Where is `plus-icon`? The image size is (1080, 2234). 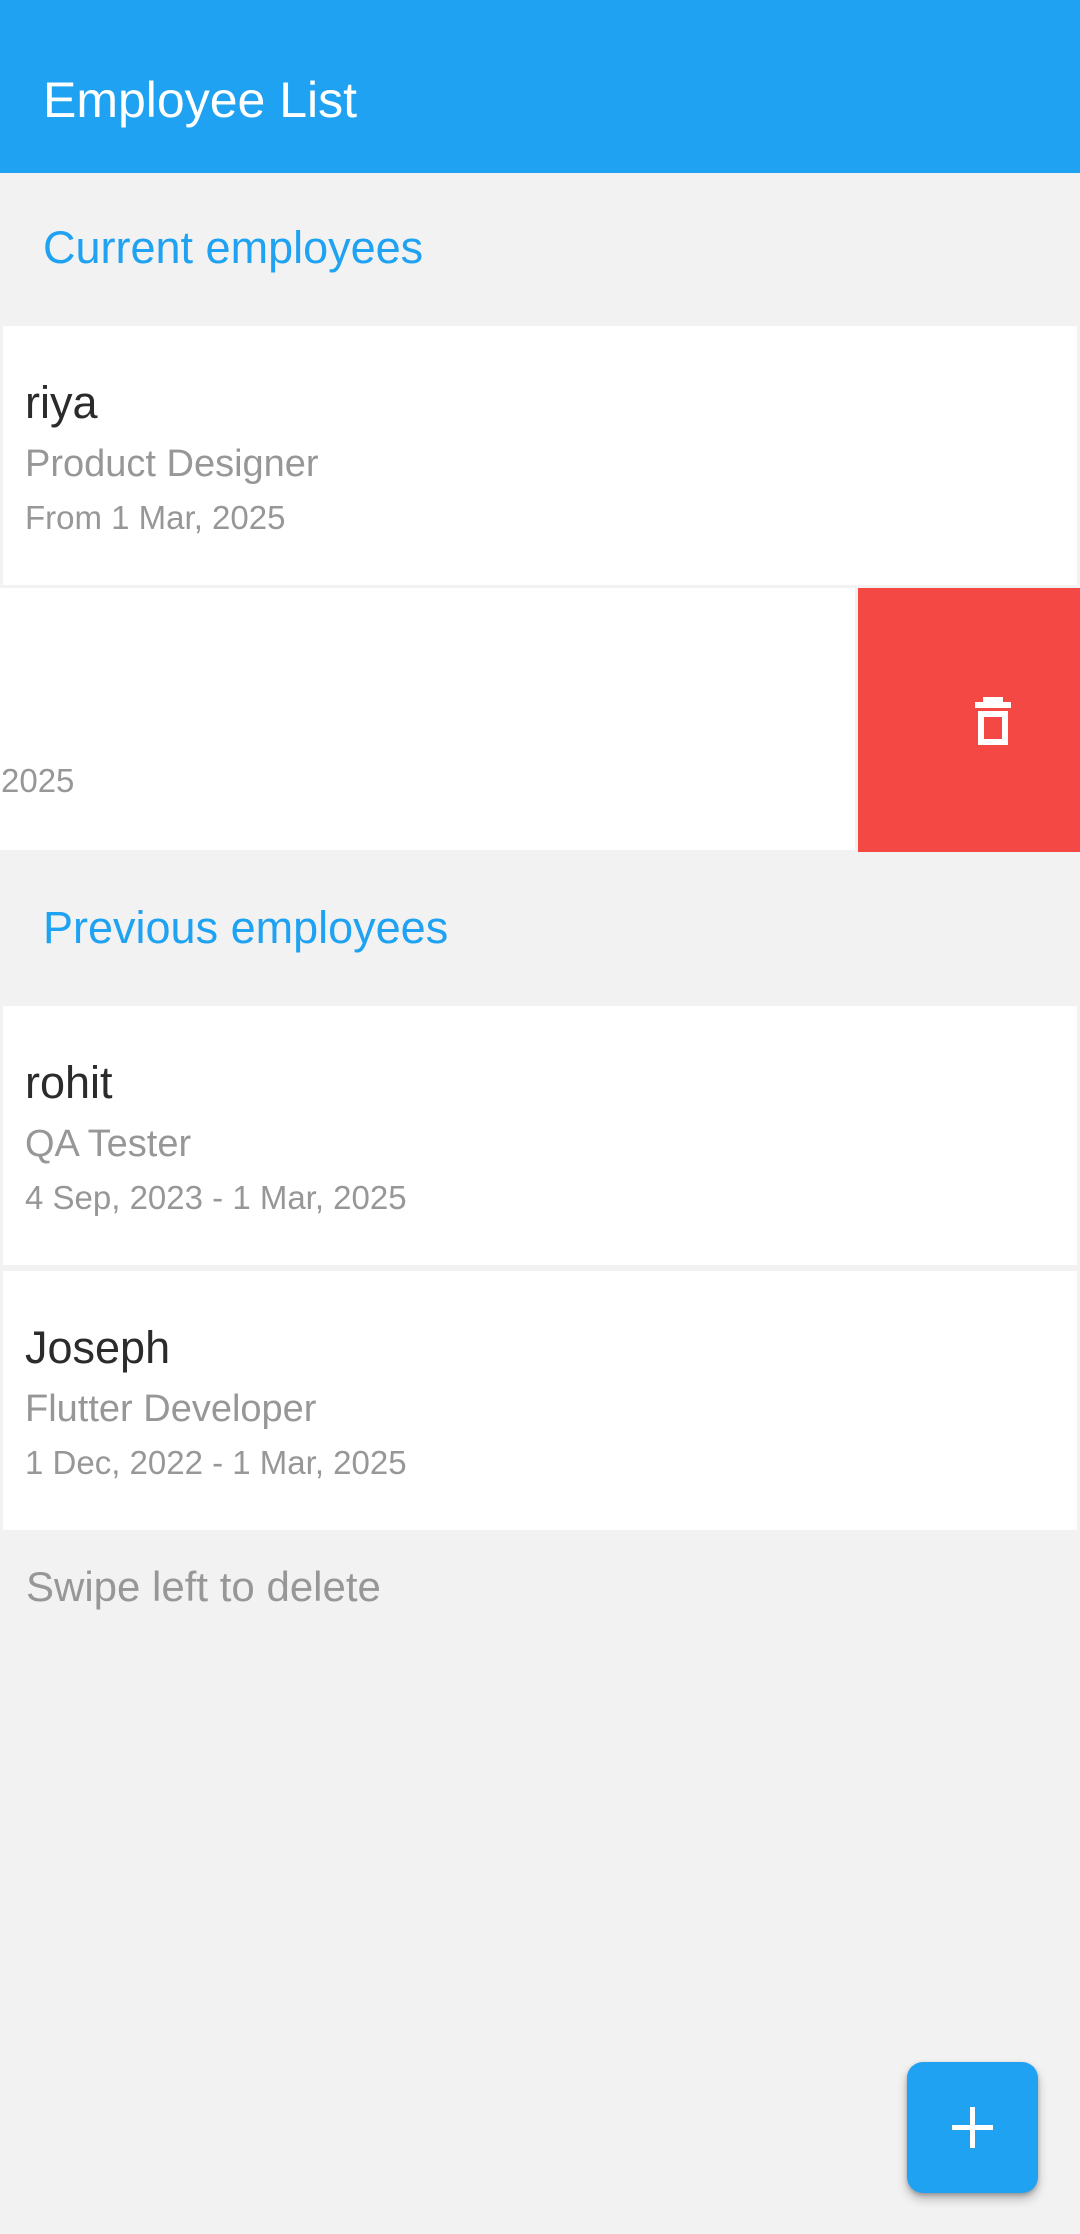
plus-icon is located at coordinates (972, 2127).